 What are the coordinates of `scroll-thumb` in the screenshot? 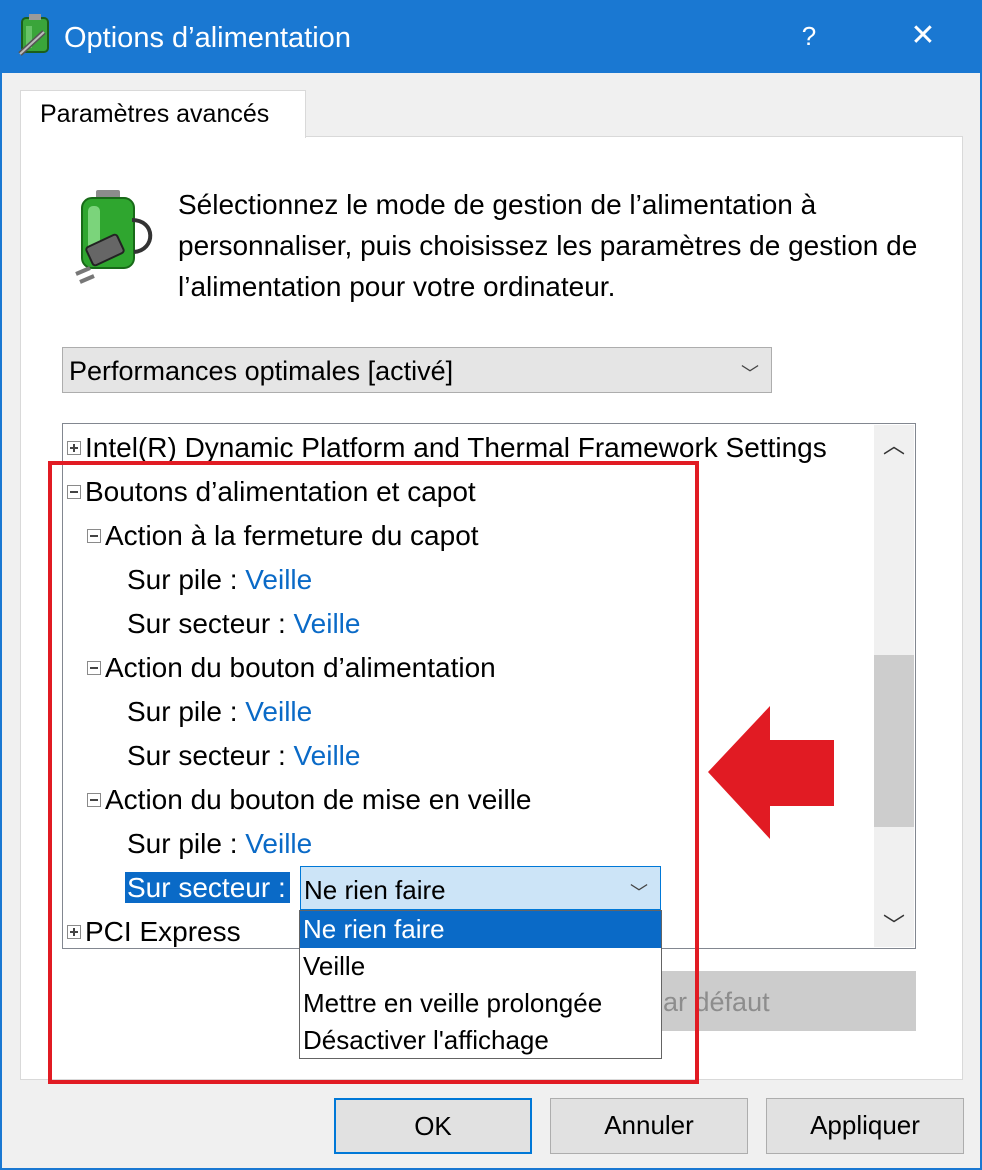 It's located at (894, 741).